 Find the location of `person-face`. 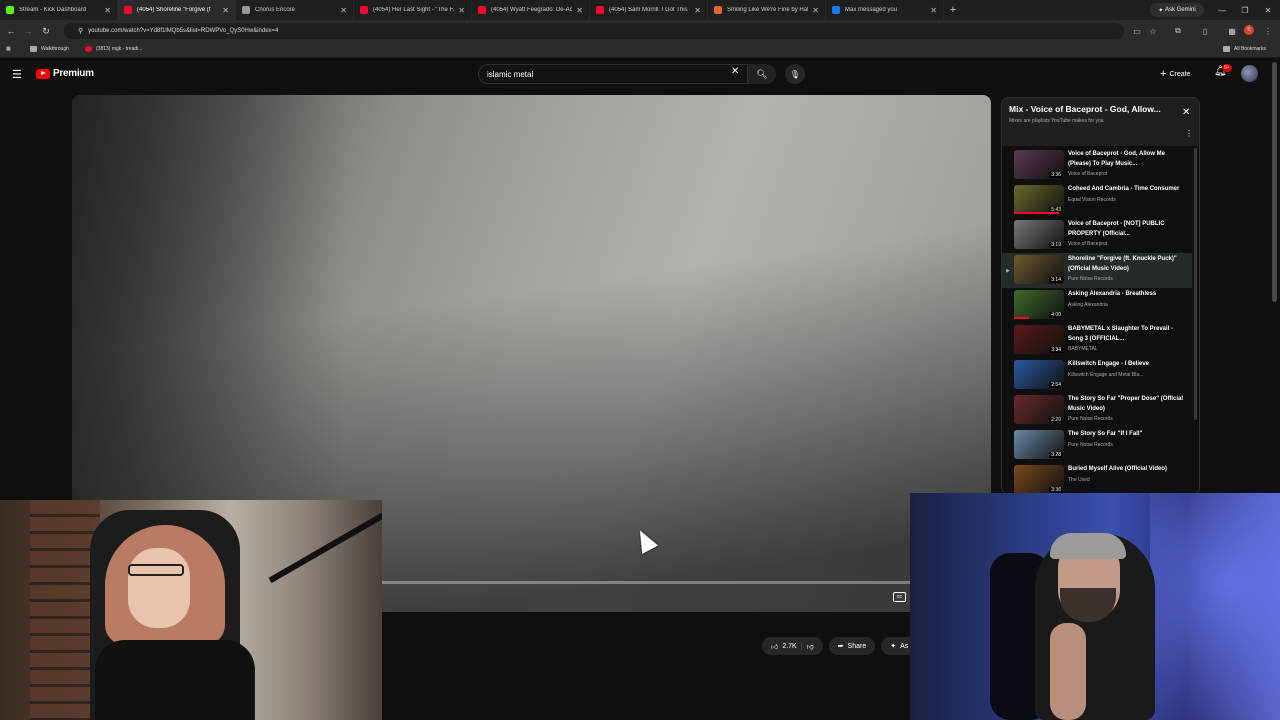

person-face is located at coordinates (159, 588).